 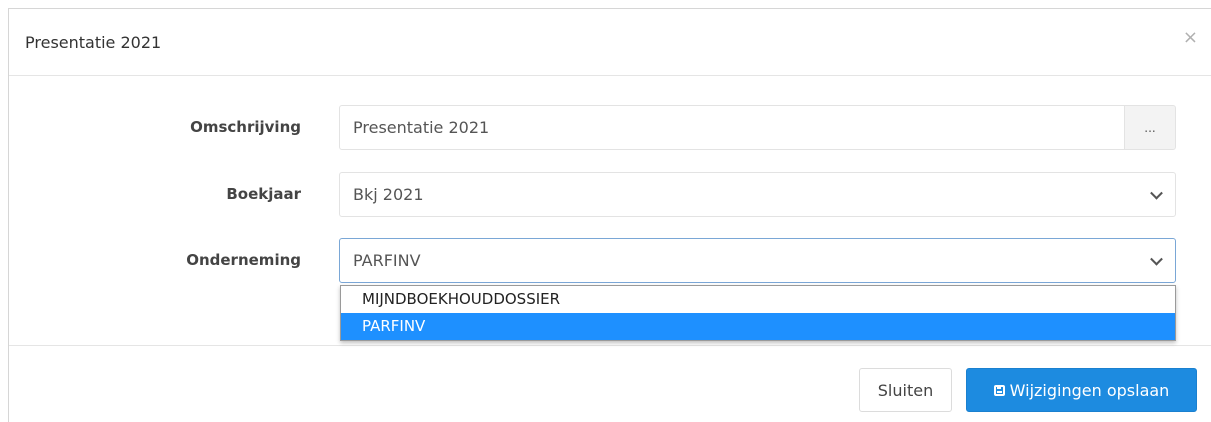 What do you see at coordinates (757, 194) in the screenshot?
I see `boekjaar-select: Bkj 2021` at bounding box center [757, 194].